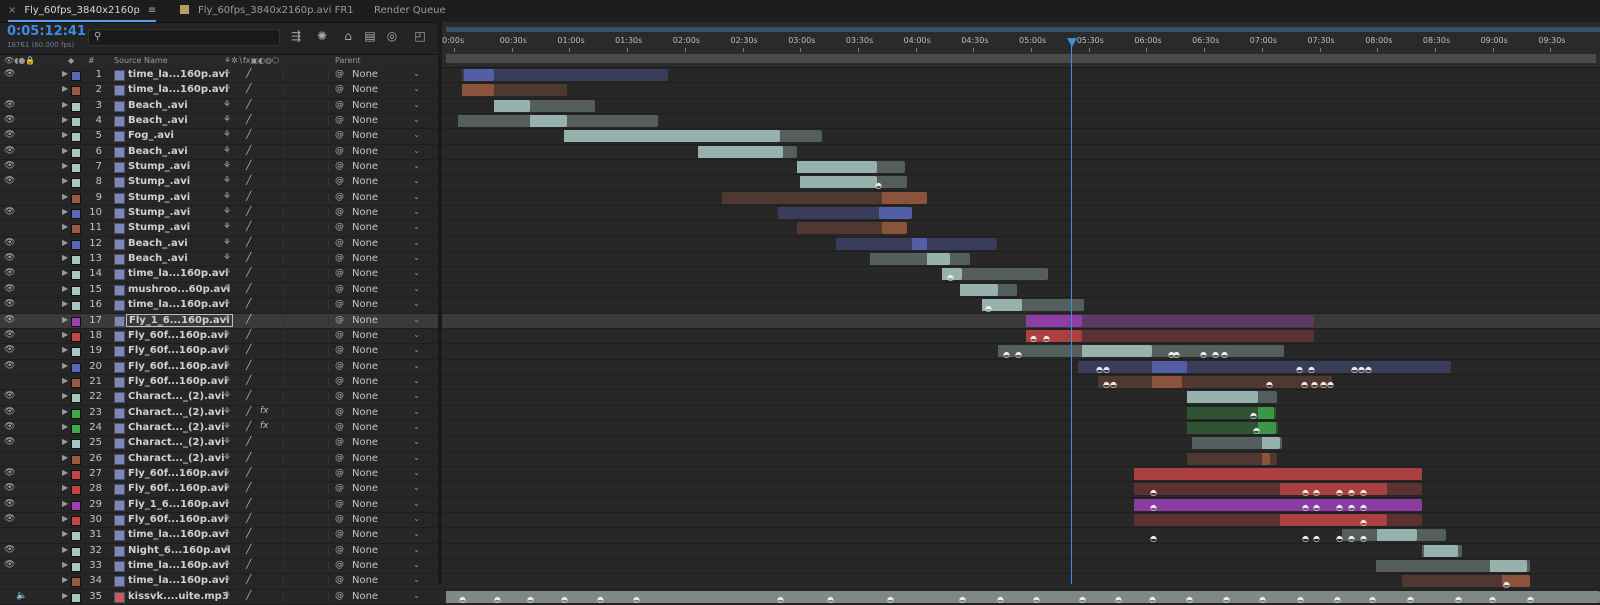  Describe the element at coordinates (1264, 366) in the screenshot. I see `layer-duration-bar` at that location.